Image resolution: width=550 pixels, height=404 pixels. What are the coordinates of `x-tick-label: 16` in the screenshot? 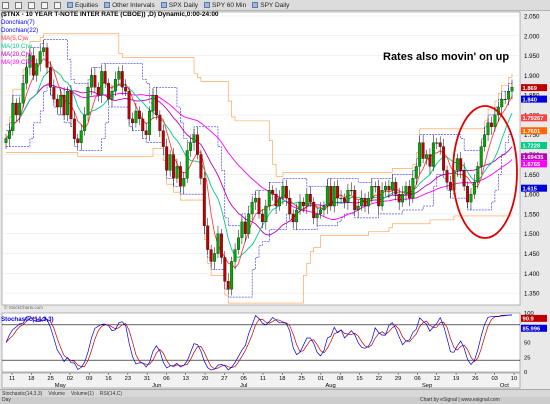 It's located at (108, 379).